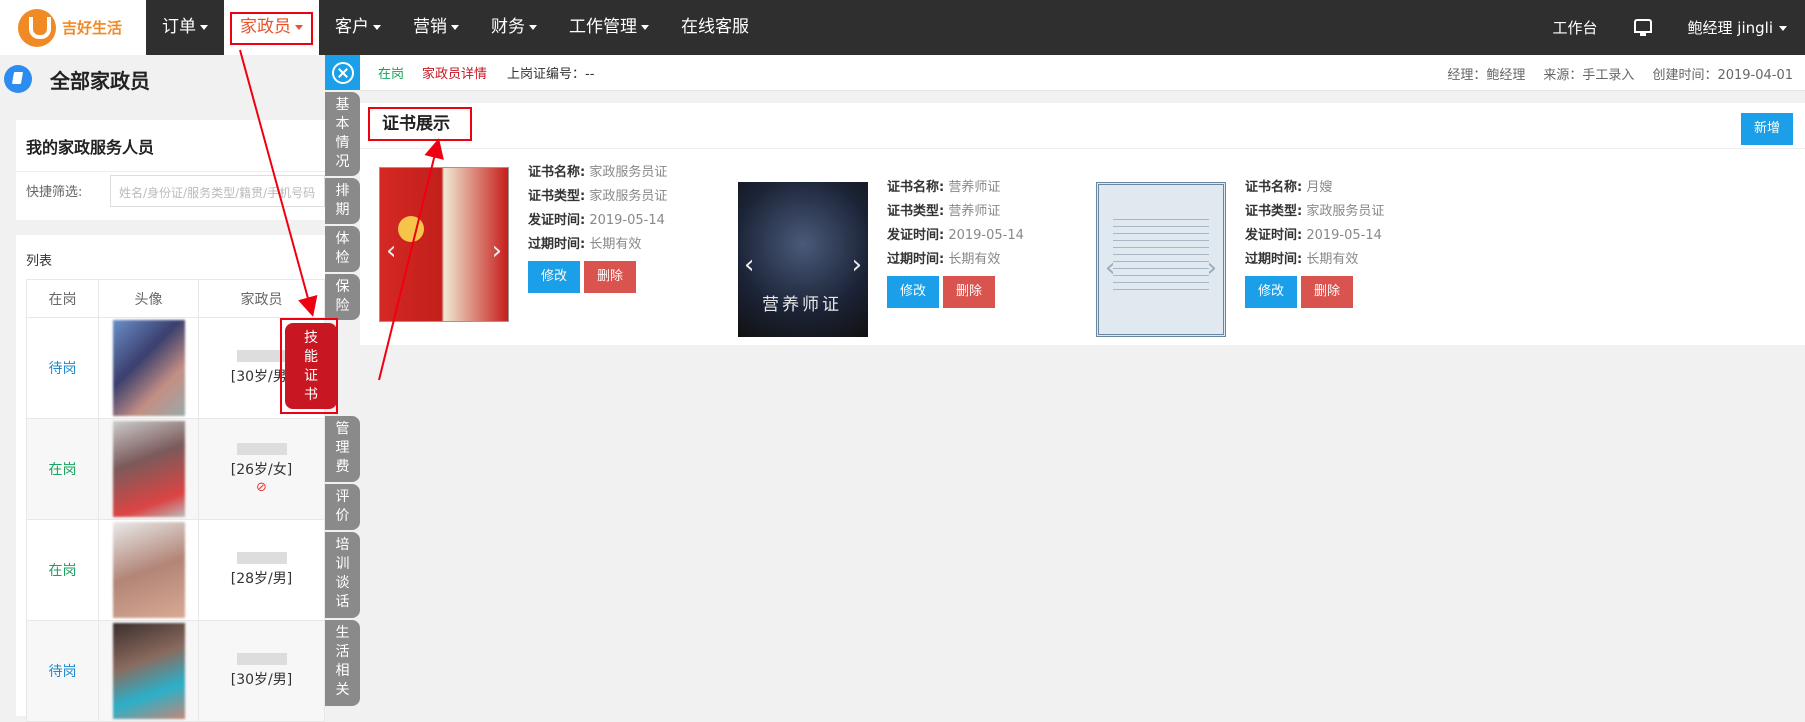 The width and height of the screenshot is (1805, 722). I want to click on add-certificate-button: 新增, so click(1767, 129).